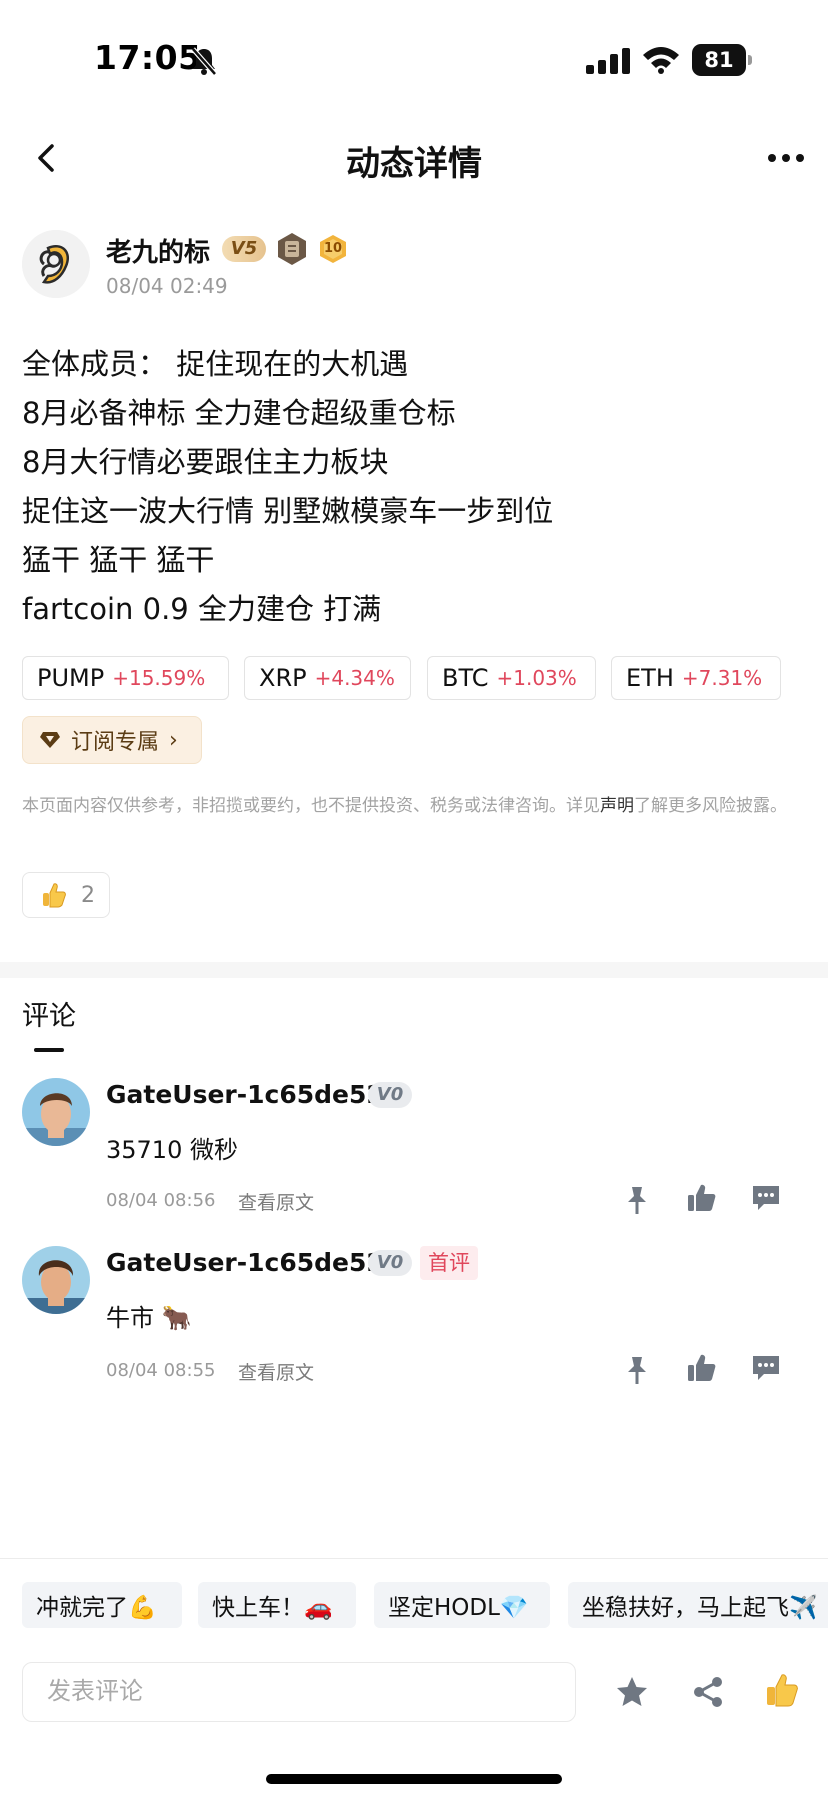 The image size is (828, 1800). I want to click on comments-tab: 评论, so click(49, 1013).